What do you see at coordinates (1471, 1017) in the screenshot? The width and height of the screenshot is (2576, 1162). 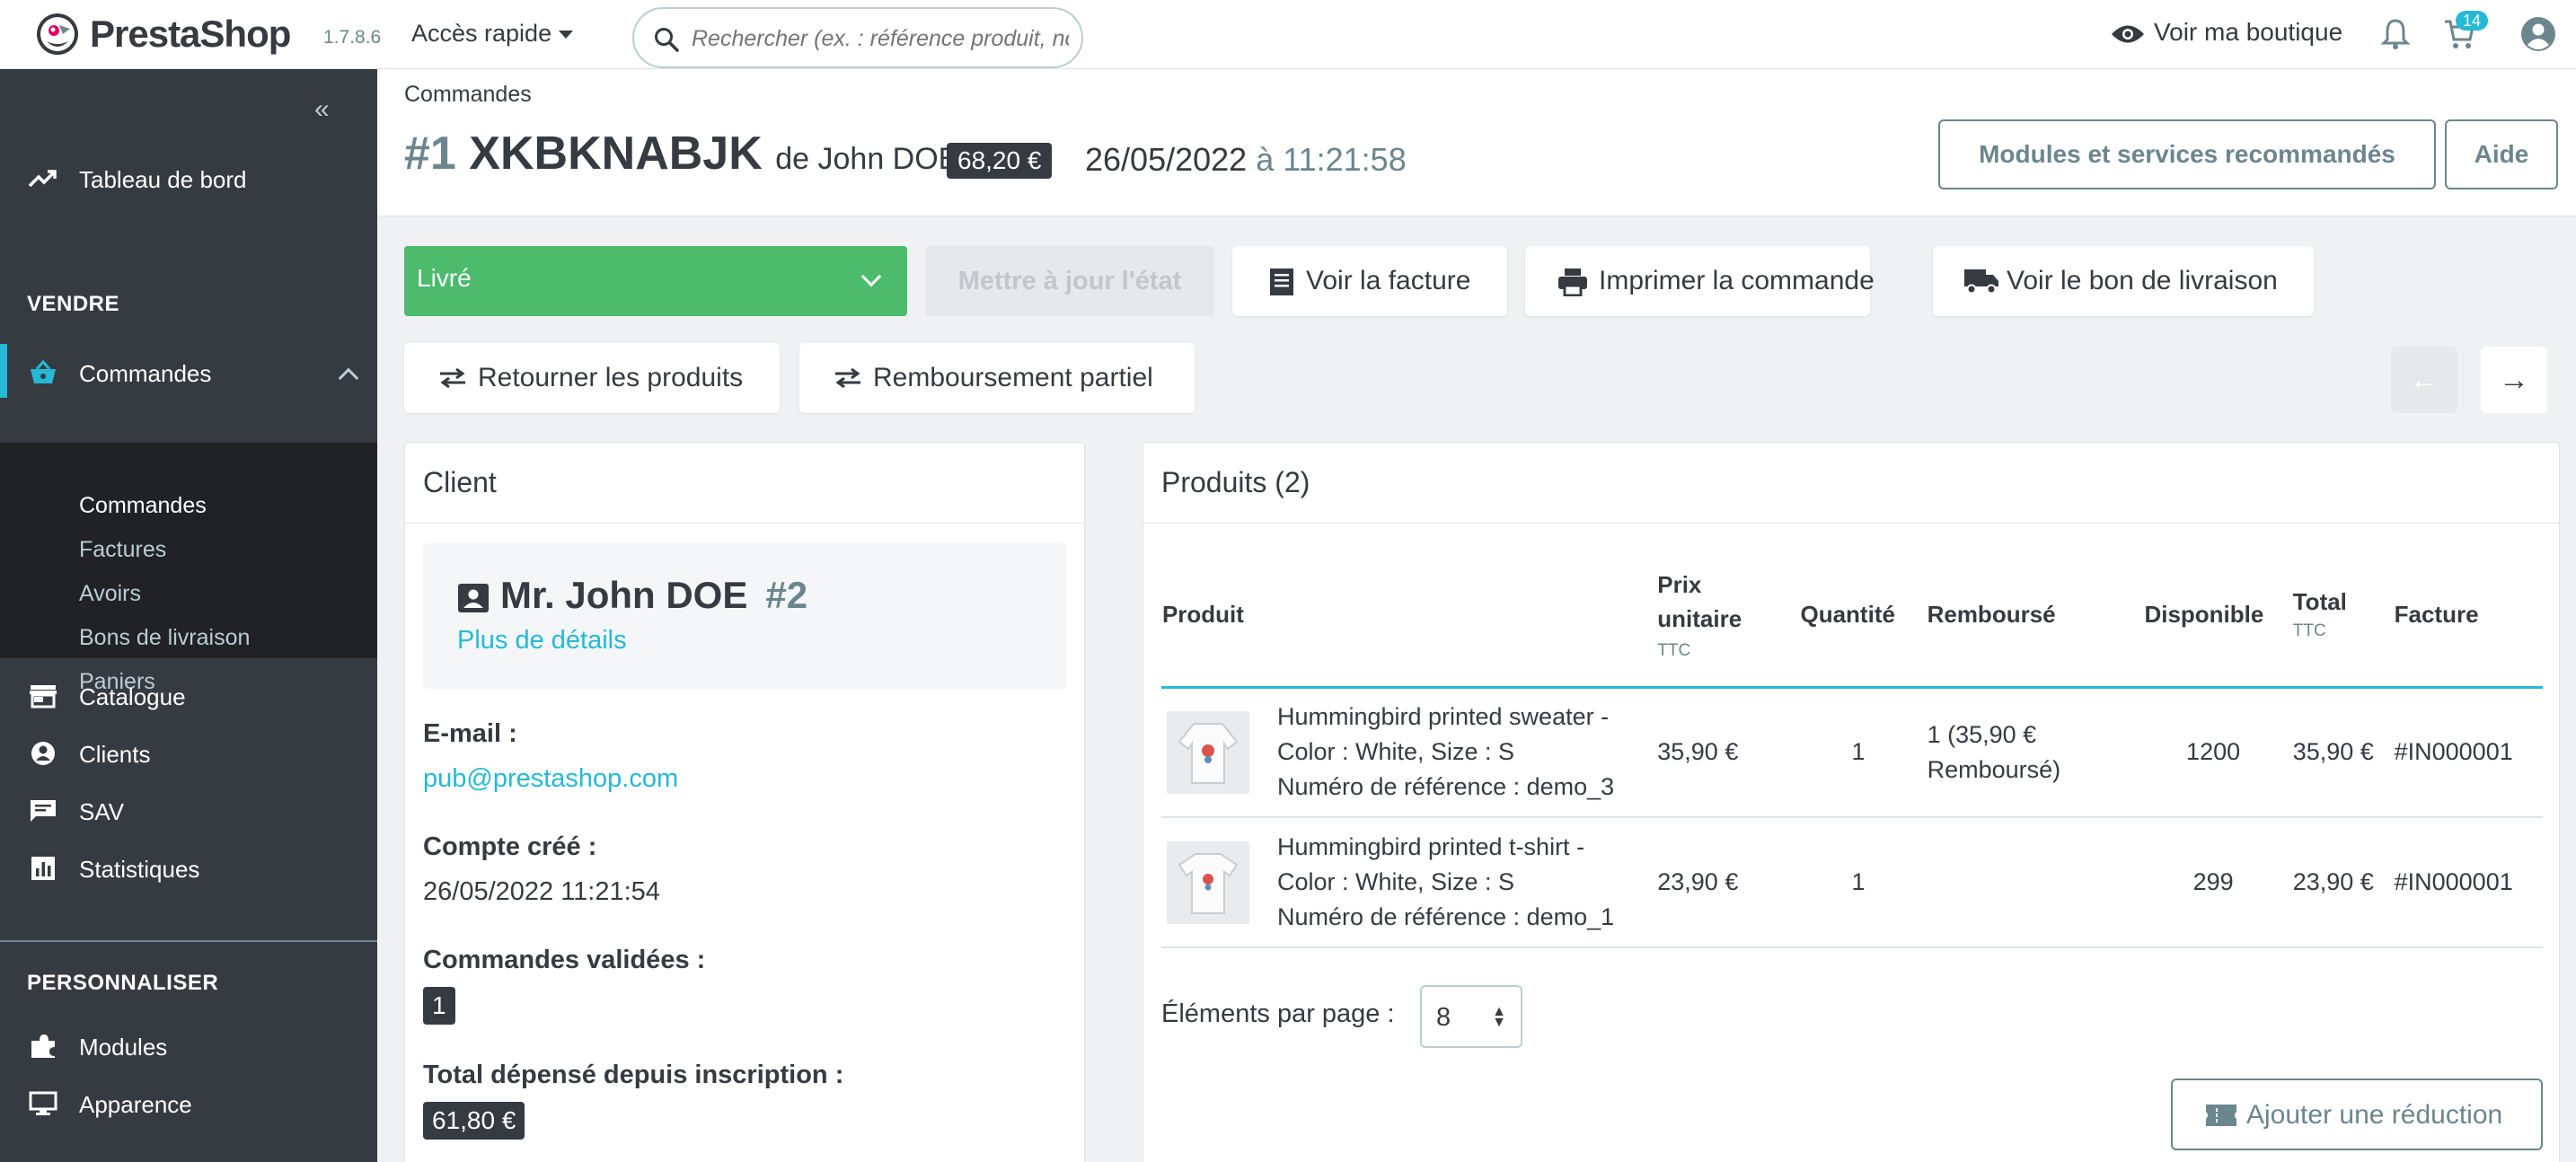 I see `per-page-select: 8 ▲ ▼` at bounding box center [1471, 1017].